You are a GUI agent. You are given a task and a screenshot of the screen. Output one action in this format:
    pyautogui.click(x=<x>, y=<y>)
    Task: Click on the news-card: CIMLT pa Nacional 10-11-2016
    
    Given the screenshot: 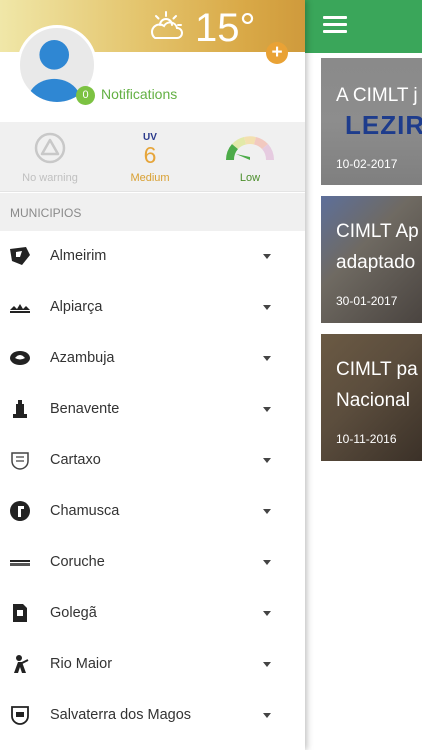 What is the action you would take?
    pyautogui.click(x=371, y=397)
    